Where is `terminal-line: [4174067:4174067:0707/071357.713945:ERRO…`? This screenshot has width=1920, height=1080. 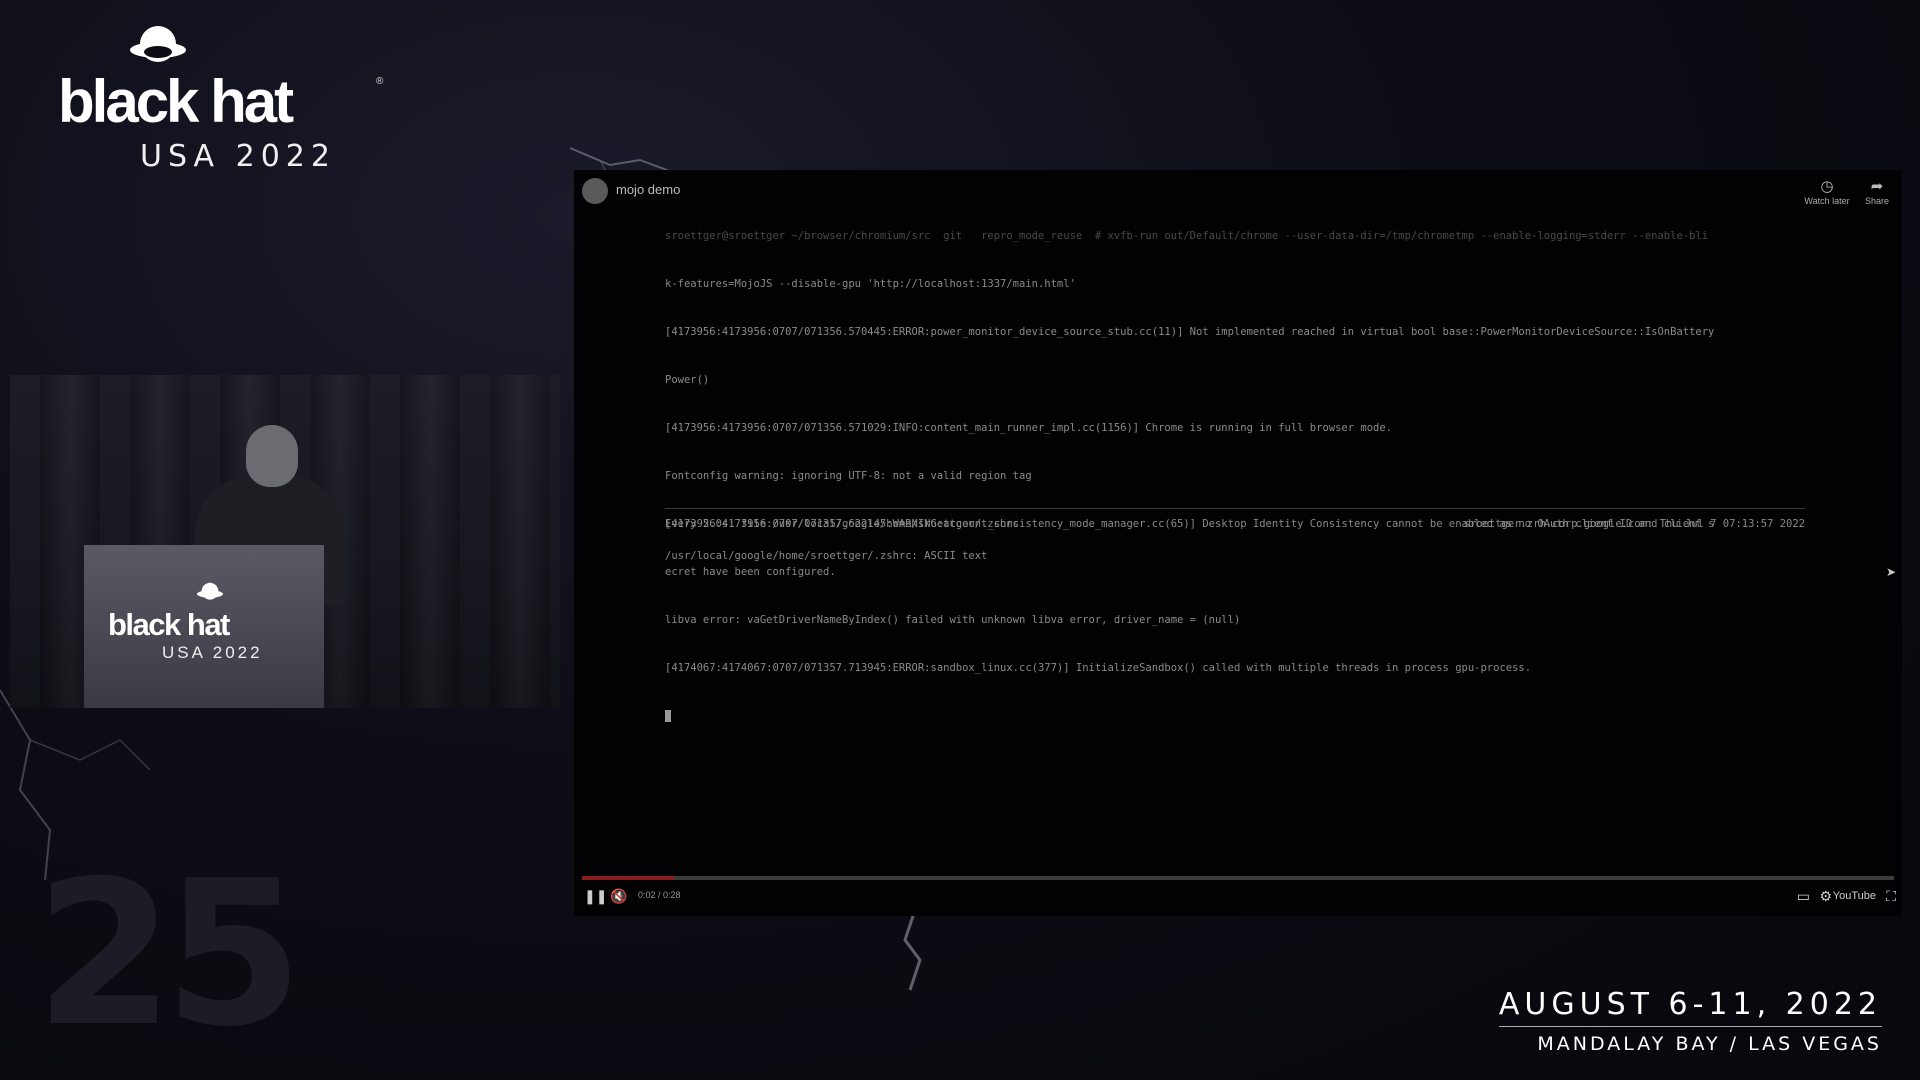 terminal-line: [4174067:4174067:0707/071357.713945:ERRO… is located at coordinates (1098, 668).